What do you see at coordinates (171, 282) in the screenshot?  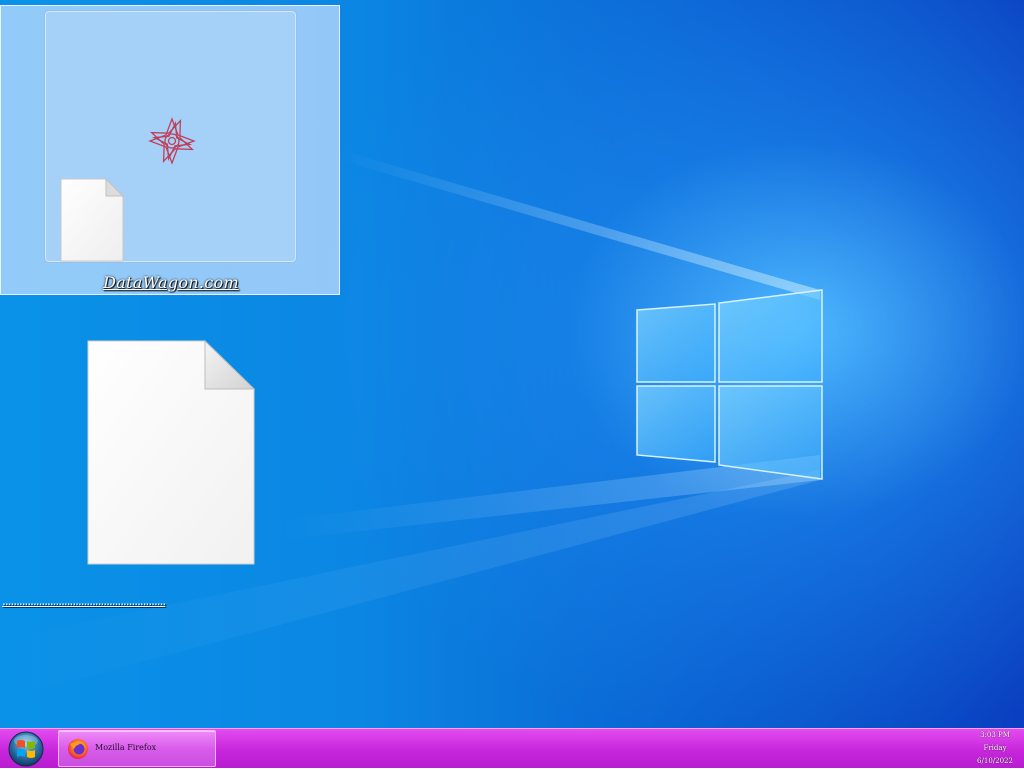 I see `icon-label: DataWagon.com` at bounding box center [171, 282].